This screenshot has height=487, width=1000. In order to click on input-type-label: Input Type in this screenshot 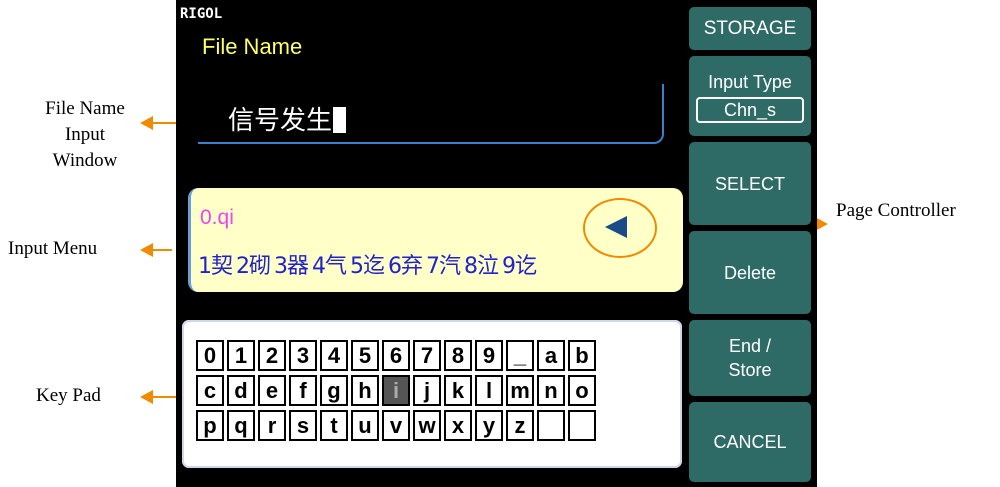, I will do `click(750, 81)`.